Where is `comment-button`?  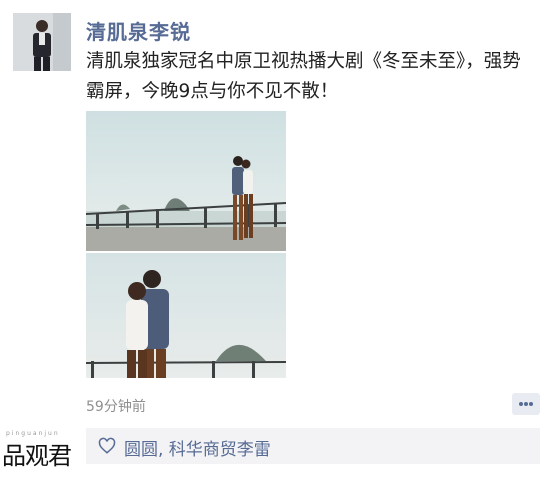 comment-button is located at coordinates (526, 404).